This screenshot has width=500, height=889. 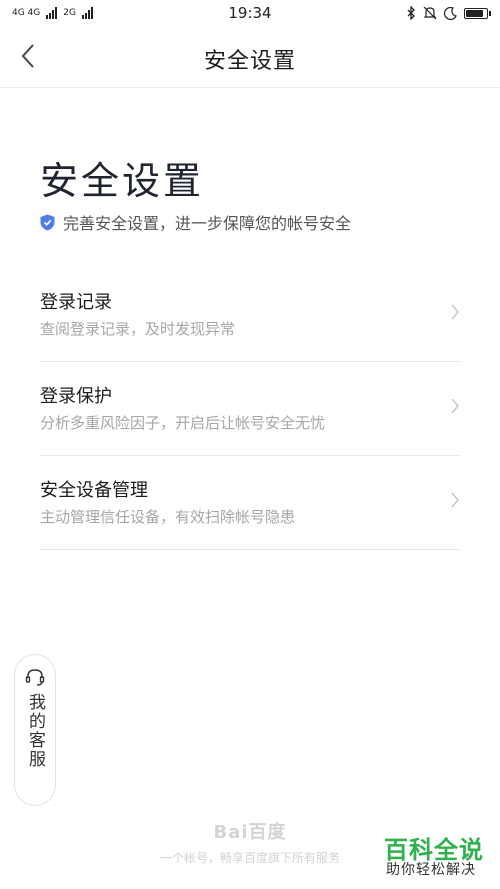 I want to click on battery-icon, so click(x=477, y=13).